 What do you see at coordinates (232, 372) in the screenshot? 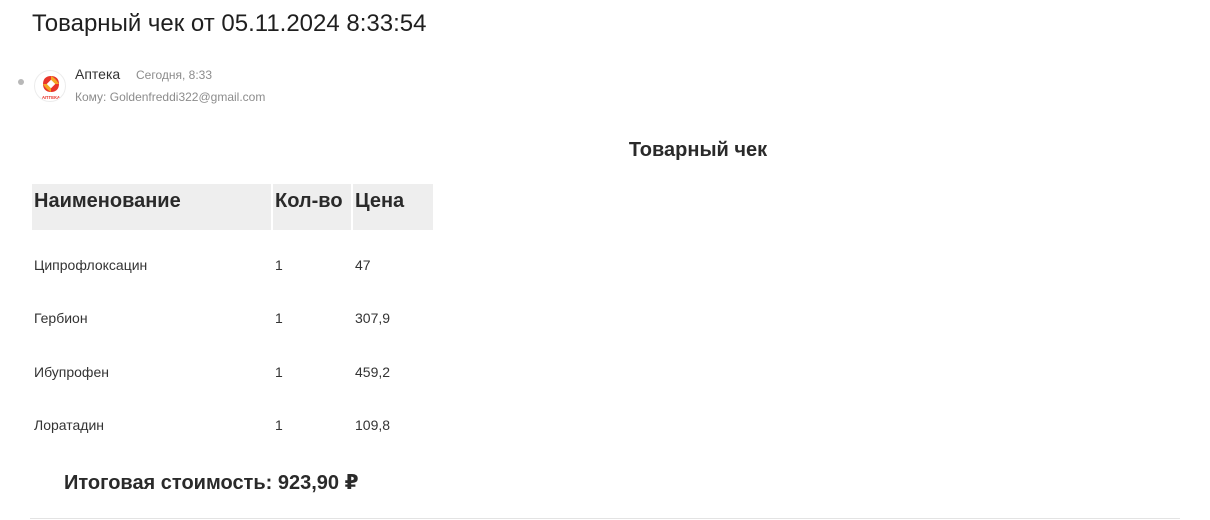
I see `table-row: Ибупрофен 1 459,2` at bounding box center [232, 372].